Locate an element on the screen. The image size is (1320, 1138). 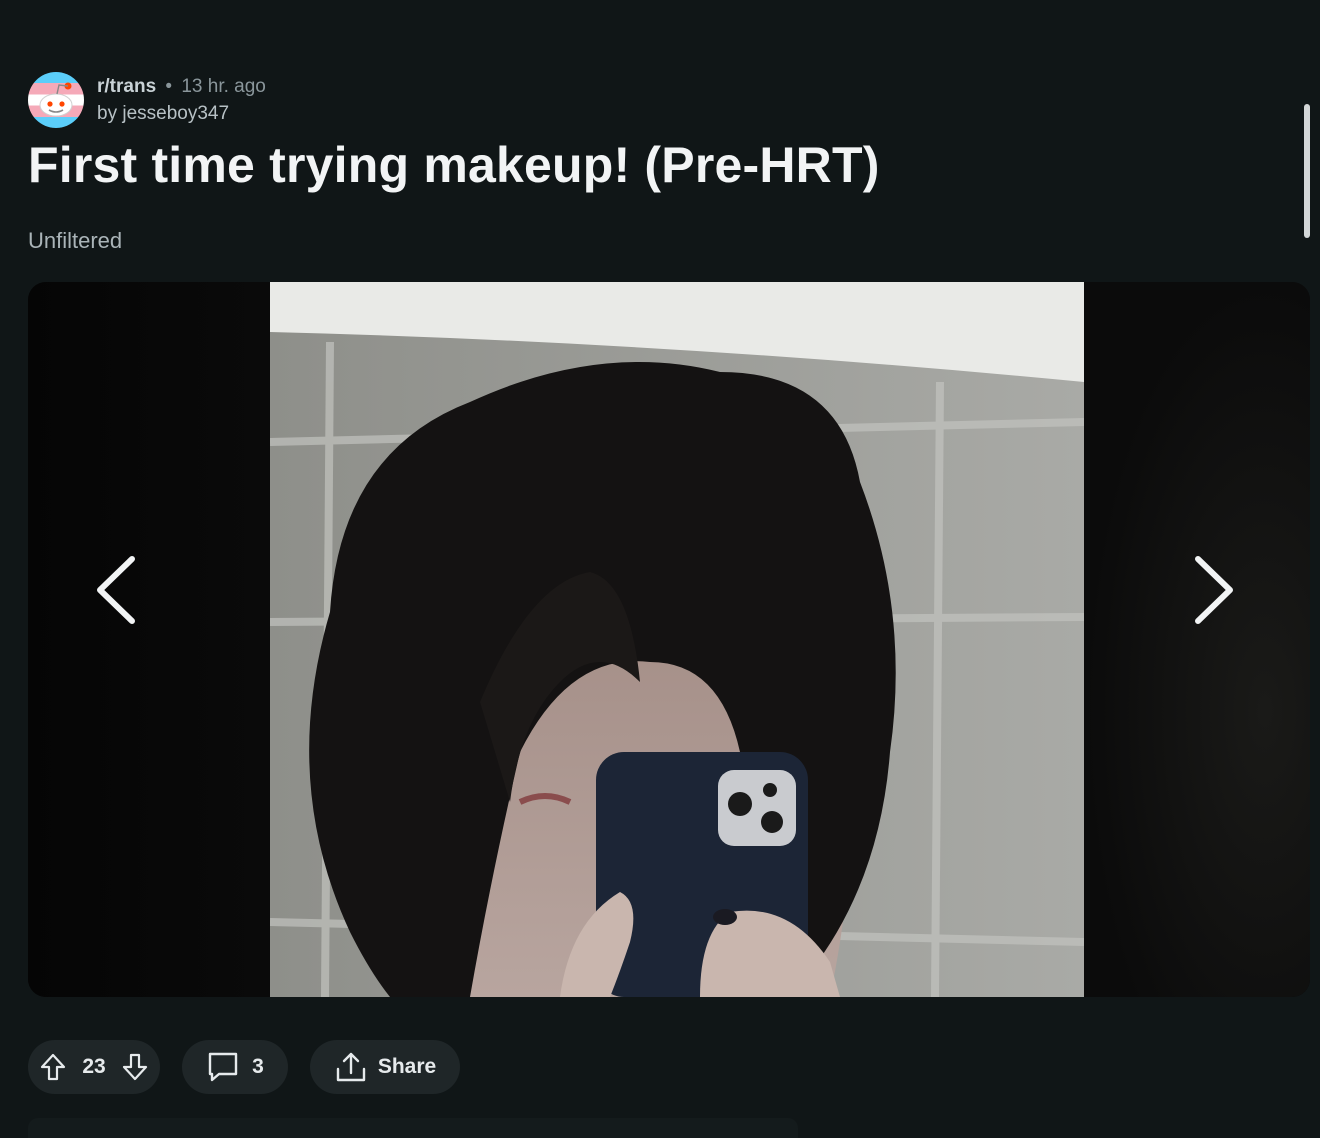
scrollbar-thumb is located at coordinates (1307, 171).